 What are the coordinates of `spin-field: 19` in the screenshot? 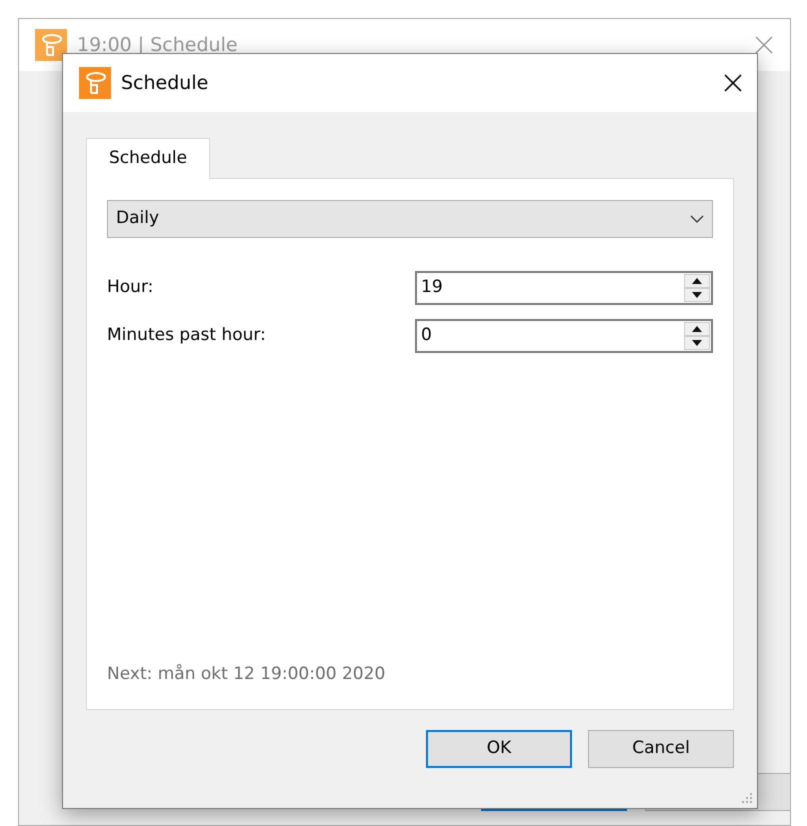 It's located at (564, 288).